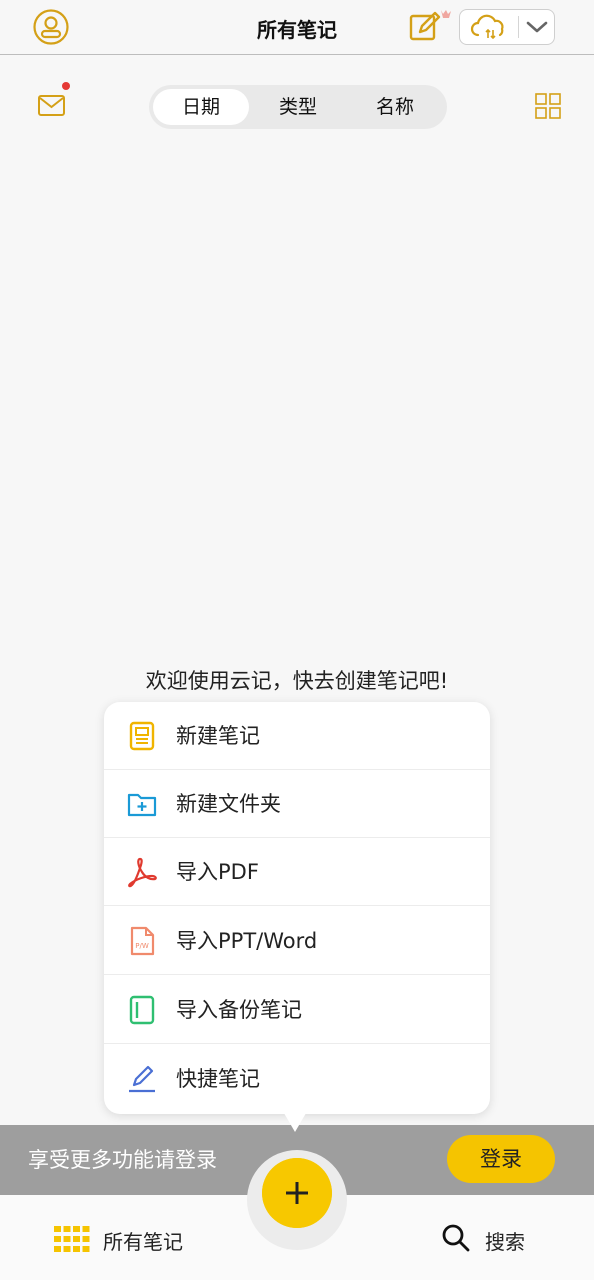 The height and width of the screenshot is (1280, 594). What do you see at coordinates (518, 27) in the screenshot?
I see `divider` at bounding box center [518, 27].